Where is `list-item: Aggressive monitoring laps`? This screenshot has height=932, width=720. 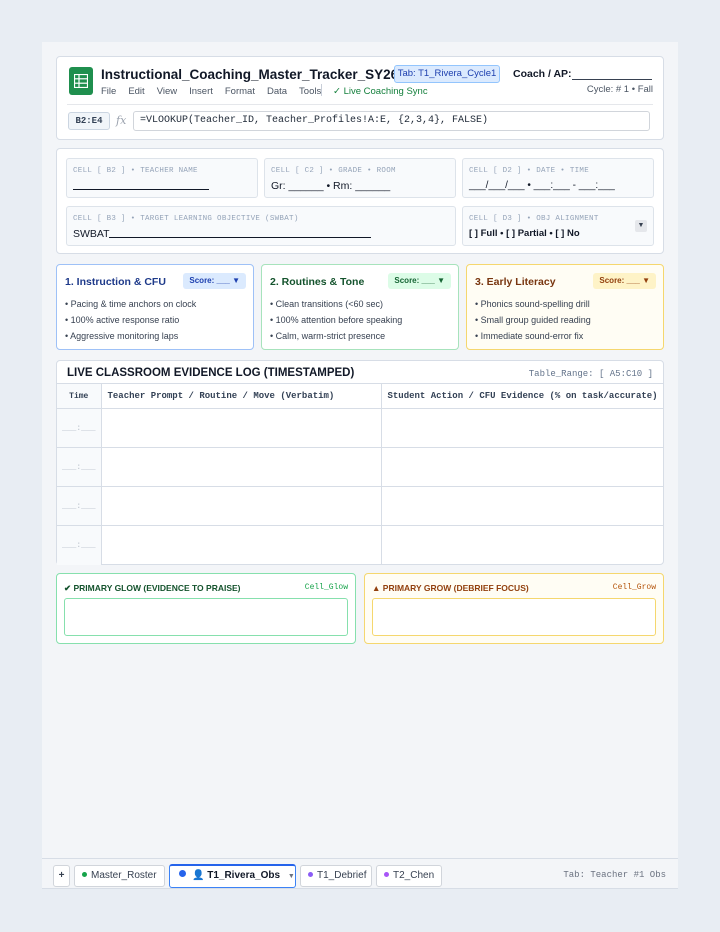
list-item: Aggressive monitoring laps is located at coordinates (130, 336).